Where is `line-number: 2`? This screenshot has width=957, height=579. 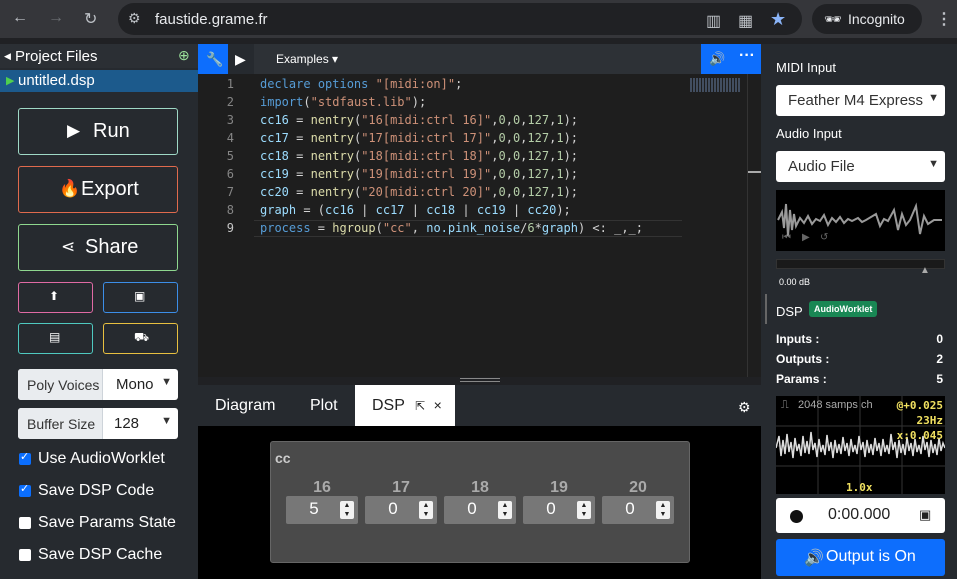
line-number: 2 is located at coordinates (230, 102).